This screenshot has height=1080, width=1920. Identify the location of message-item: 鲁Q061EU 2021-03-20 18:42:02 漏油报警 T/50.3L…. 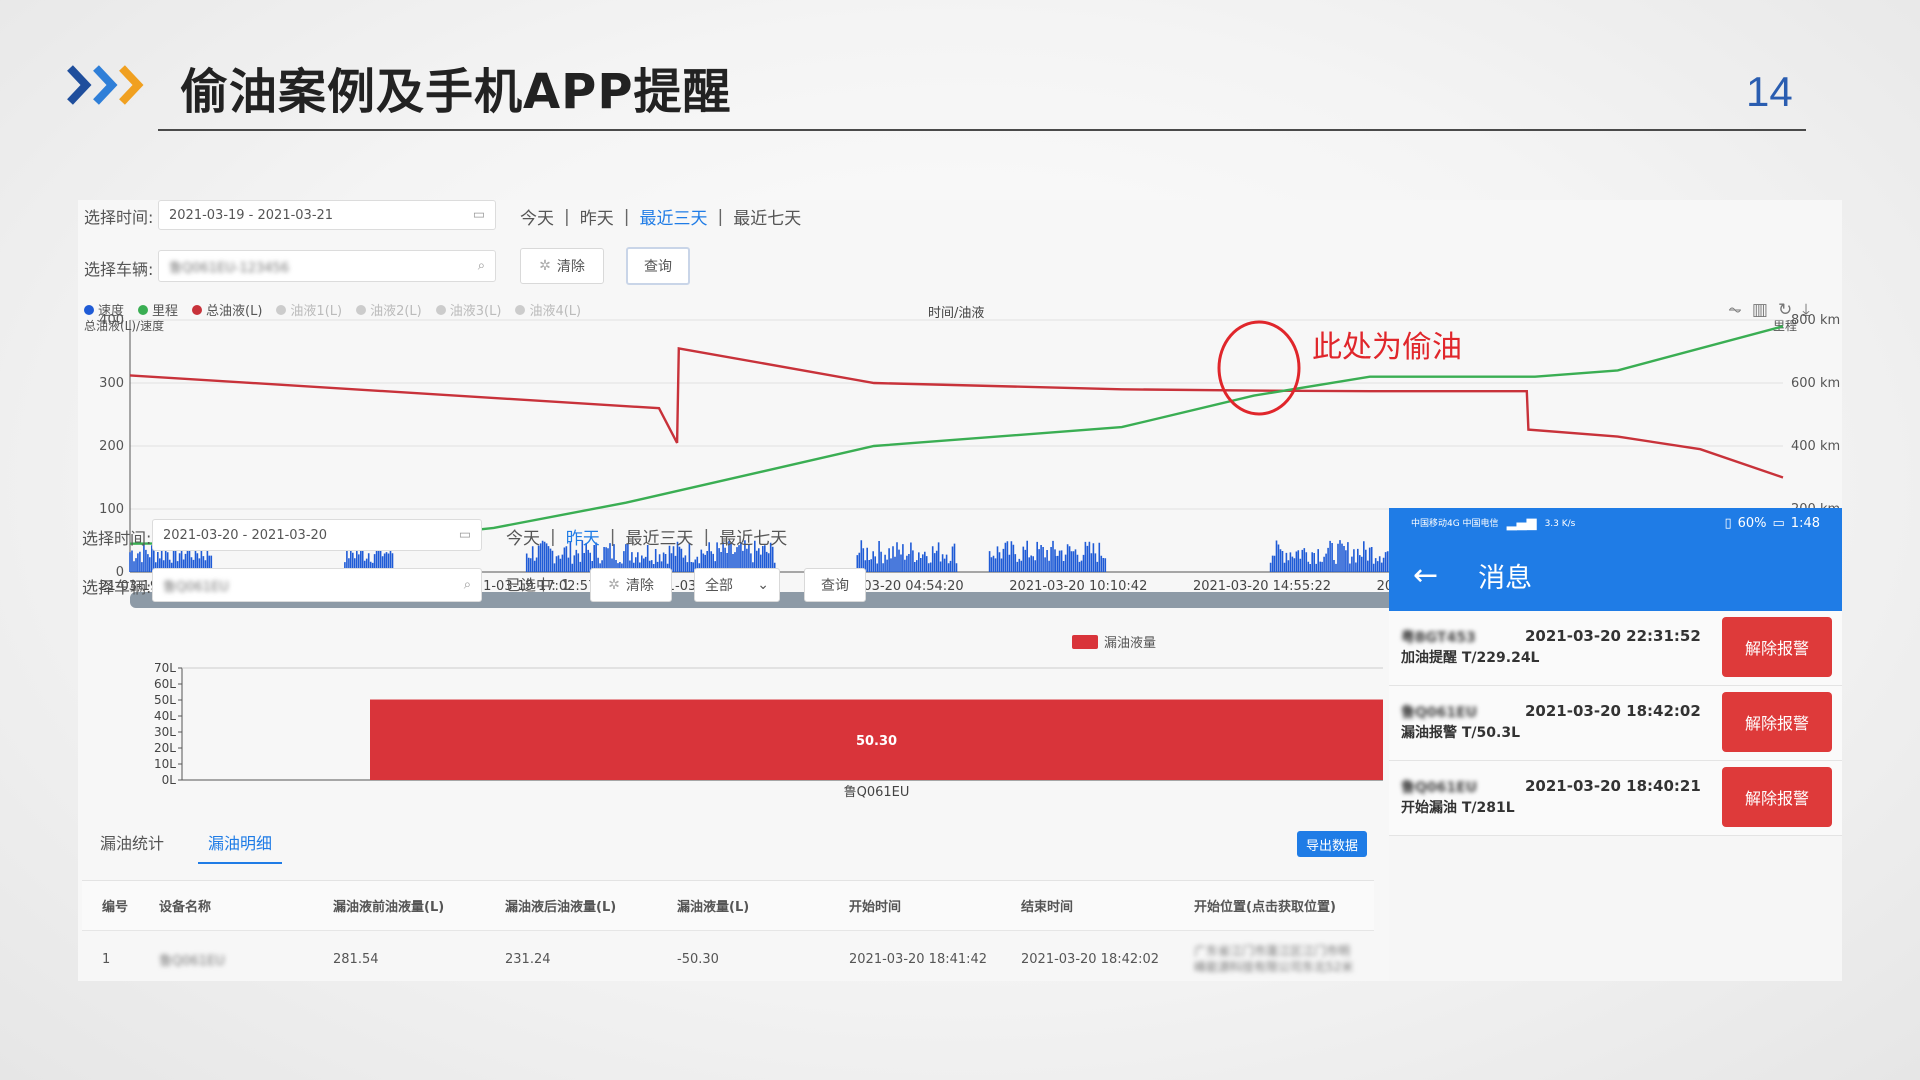
(1615, 723).